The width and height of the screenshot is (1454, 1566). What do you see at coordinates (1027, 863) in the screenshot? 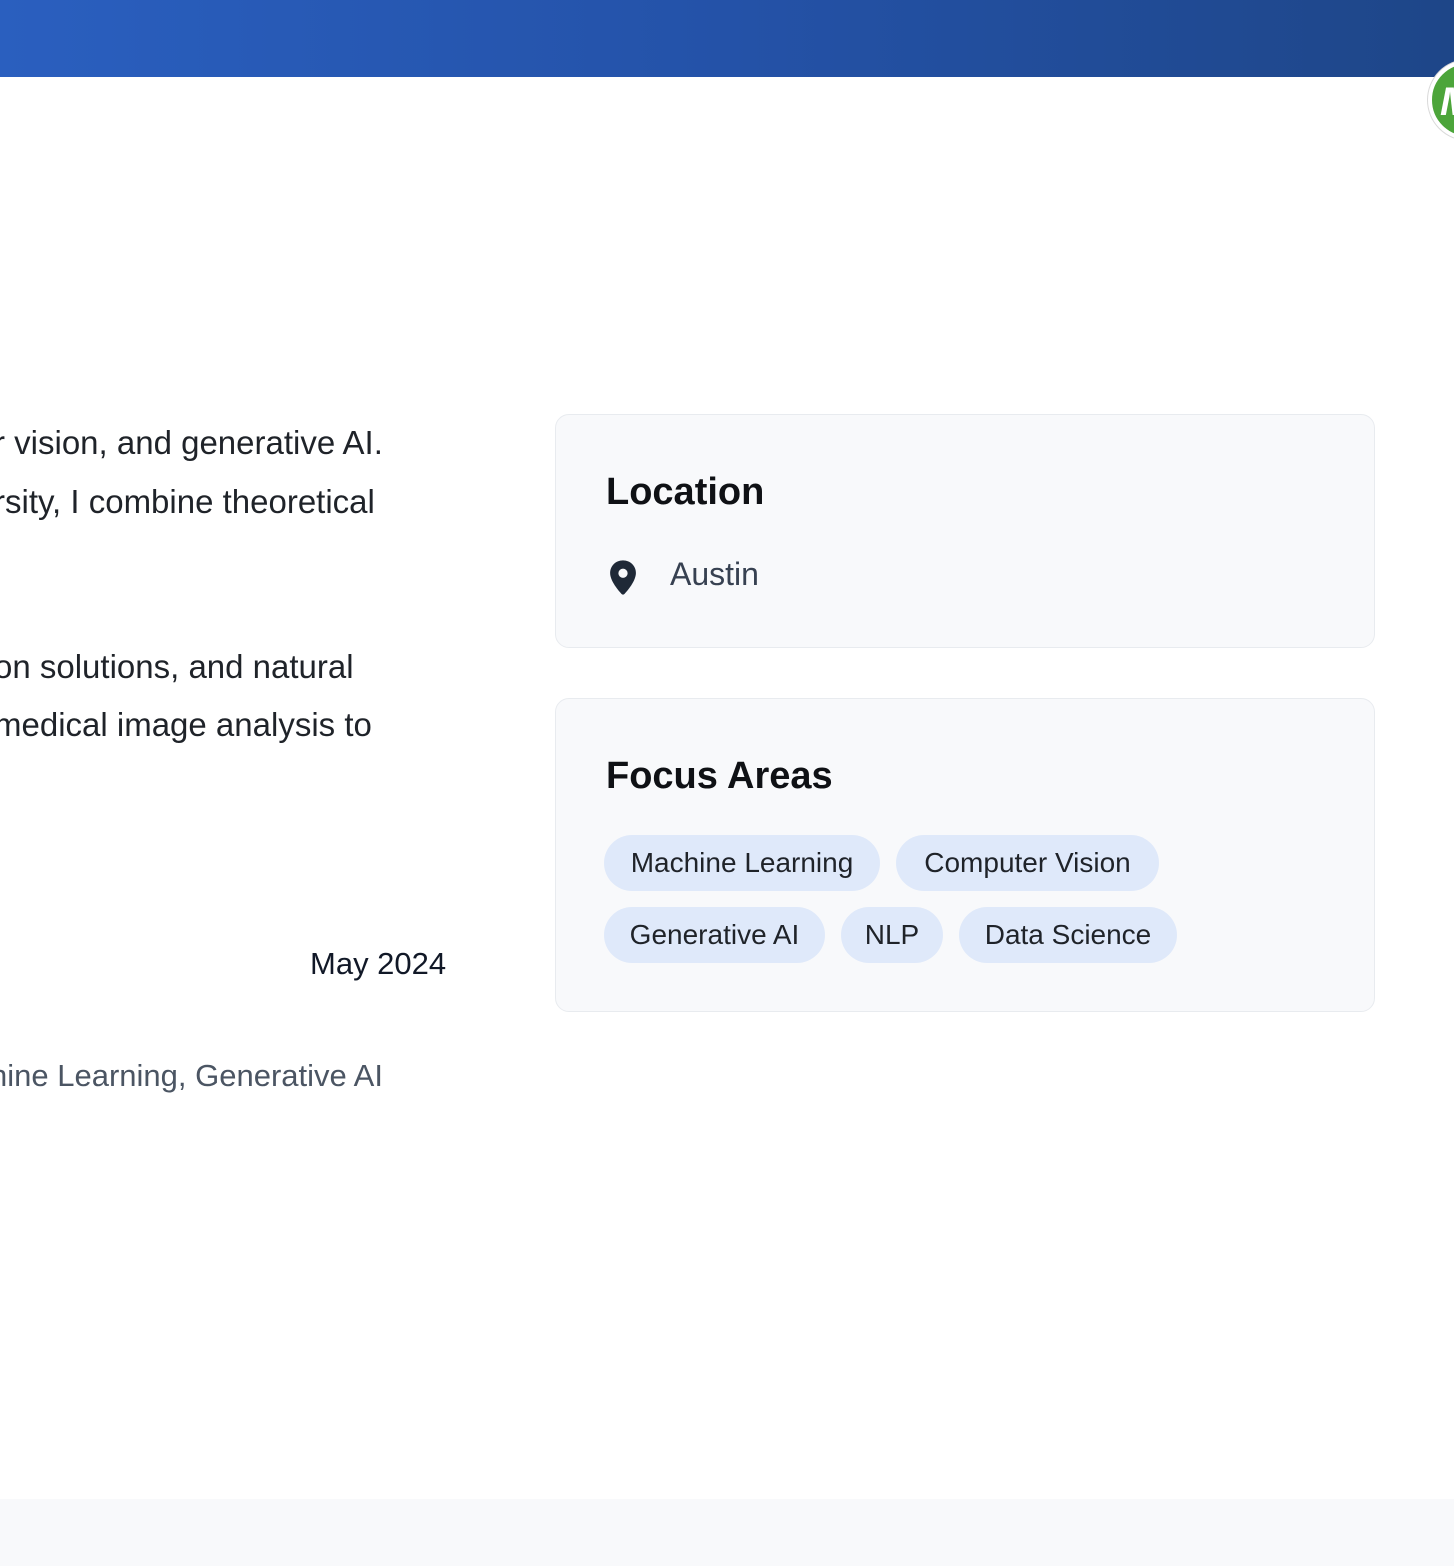
I see `focus-chip-computer-vision: Computer Vision` at bounding box center [1027, 863].